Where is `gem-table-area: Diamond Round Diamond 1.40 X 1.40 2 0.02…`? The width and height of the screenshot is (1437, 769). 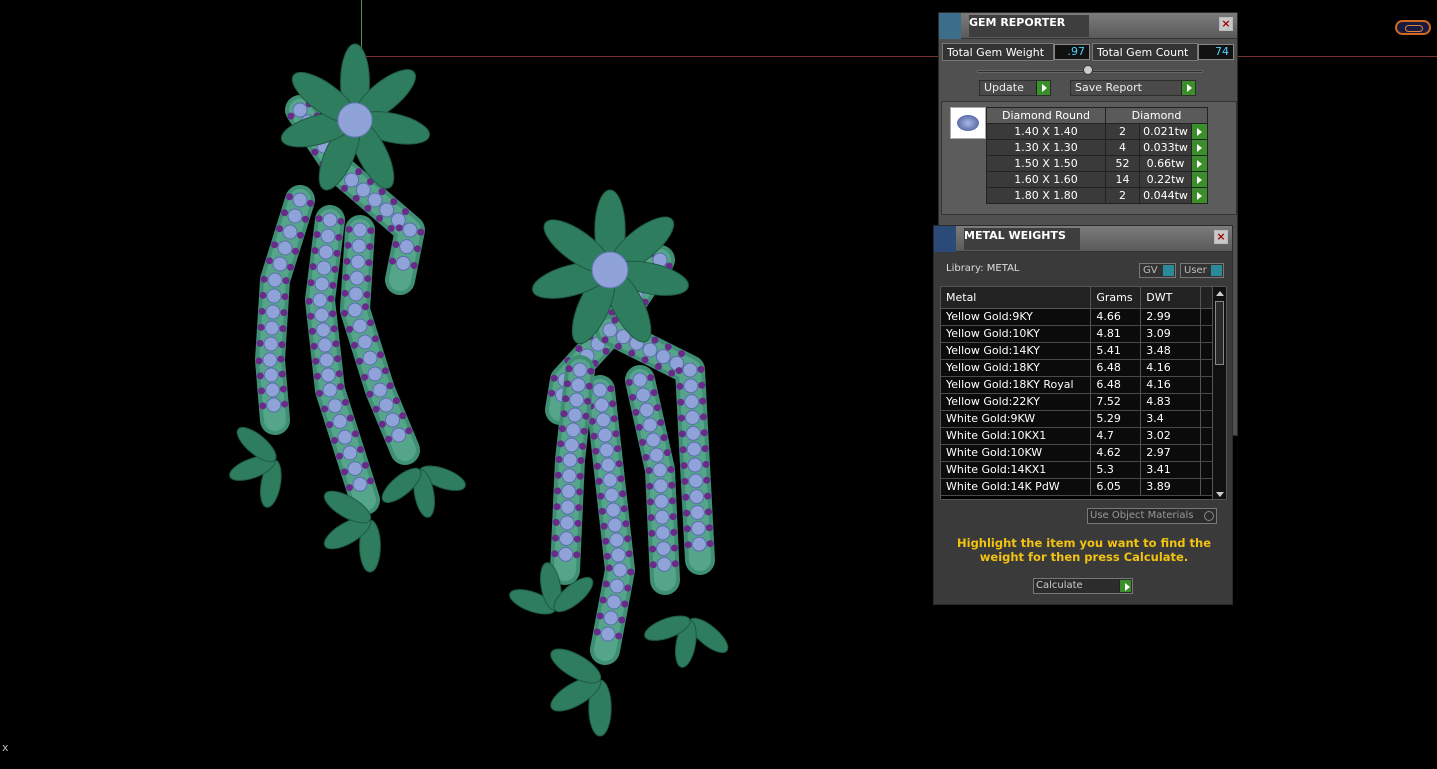 gem-table-area: Diamond Round Diamond 1.40 X 1.40 2 0.02… is located at coordinates (1089, 158).